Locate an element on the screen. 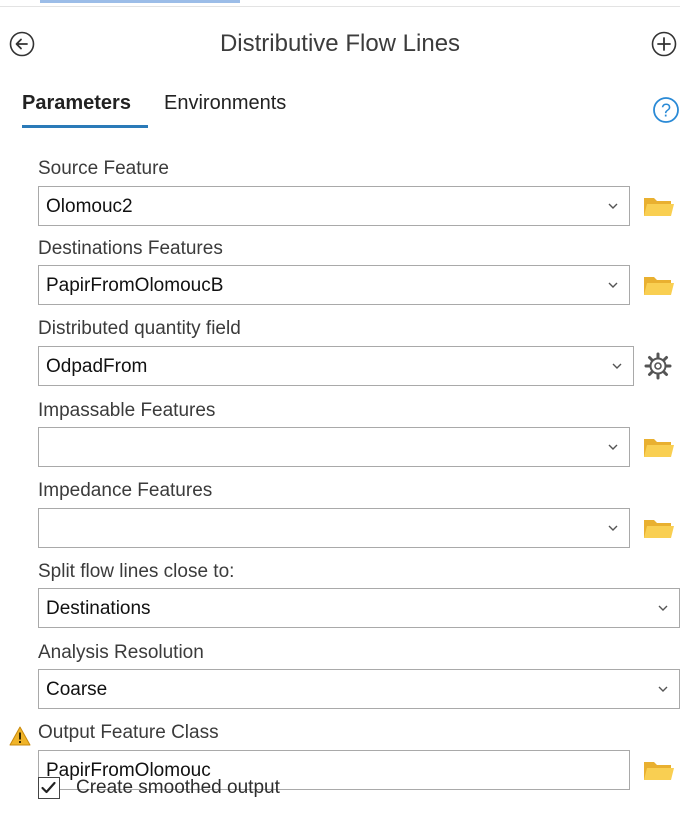 Image resolution: width=680 pixels, height=832 pixels. source-feature-value: Olomouc2 is located at coordinates (89, 206).